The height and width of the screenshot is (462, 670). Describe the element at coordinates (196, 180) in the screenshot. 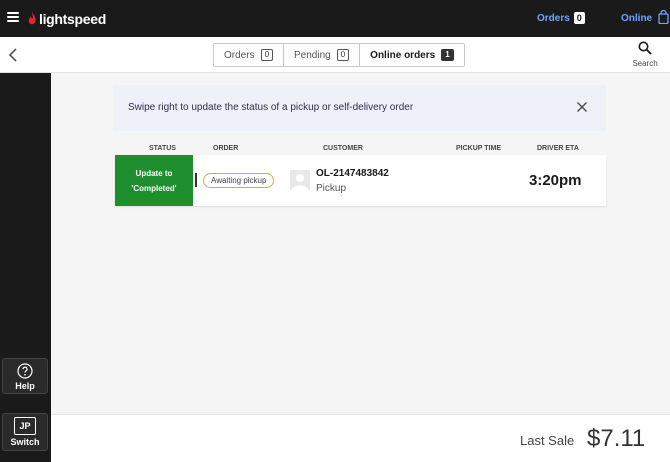

I see `row-divider` at that location.